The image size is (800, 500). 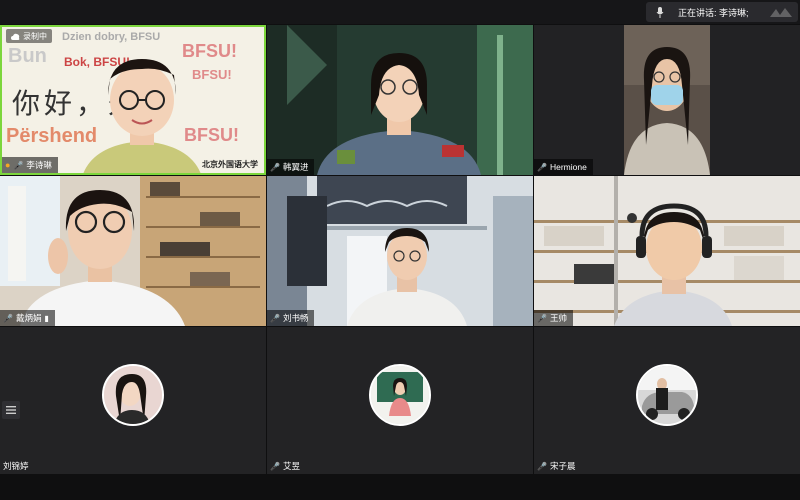 What do you see at coordinates (562, 466) in the screenshot?
I see `participant-name: 宋子晨` at bounding box center [562, 466].